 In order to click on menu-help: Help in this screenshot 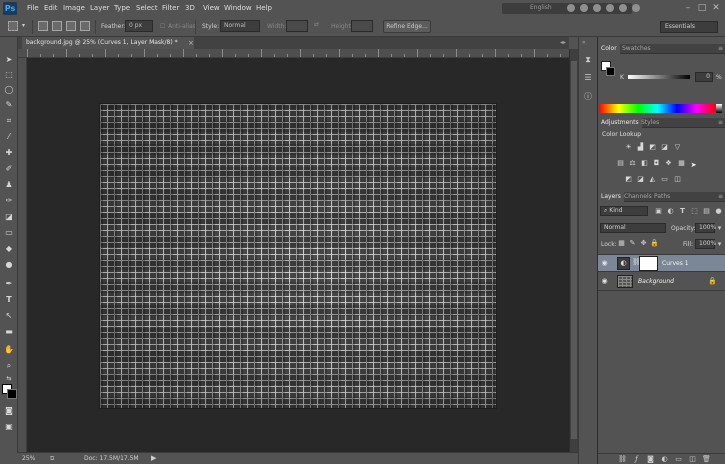, I will do `click(264, 8)`.